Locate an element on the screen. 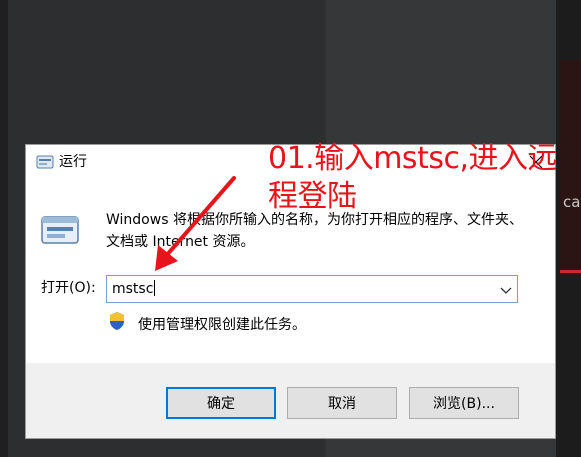 Image resolution: width=581 pixels, height=457 pixels. open-label: 打开(O): is located at coordinates (68, 288).